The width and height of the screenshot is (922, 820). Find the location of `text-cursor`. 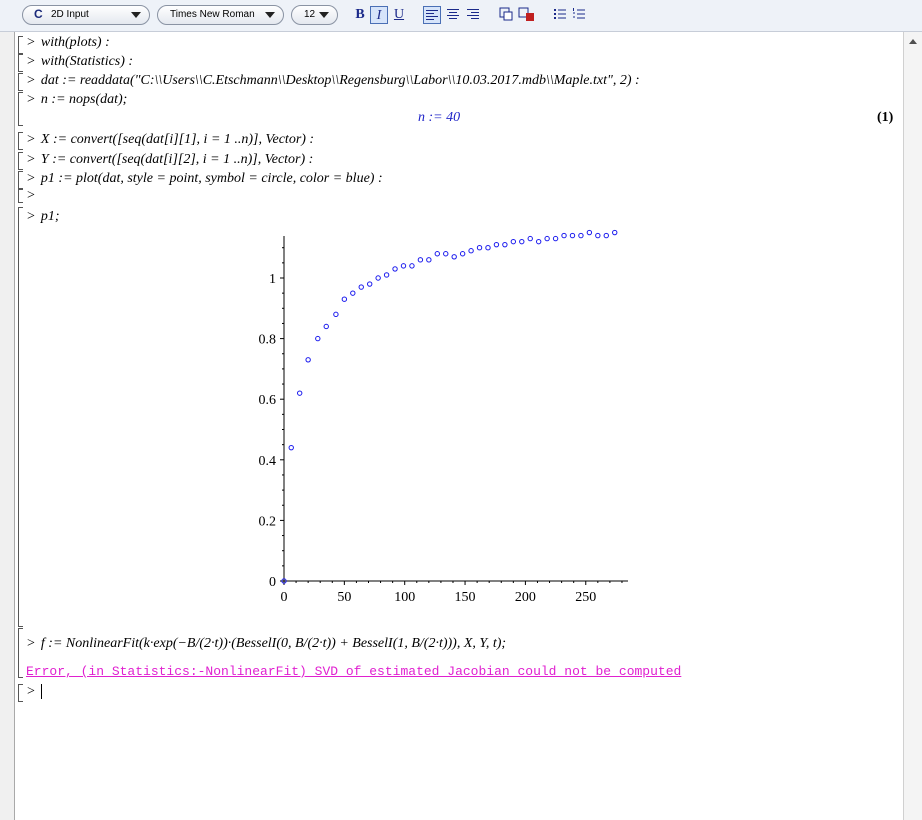

text-cursor is located at coordinates (41, 692).